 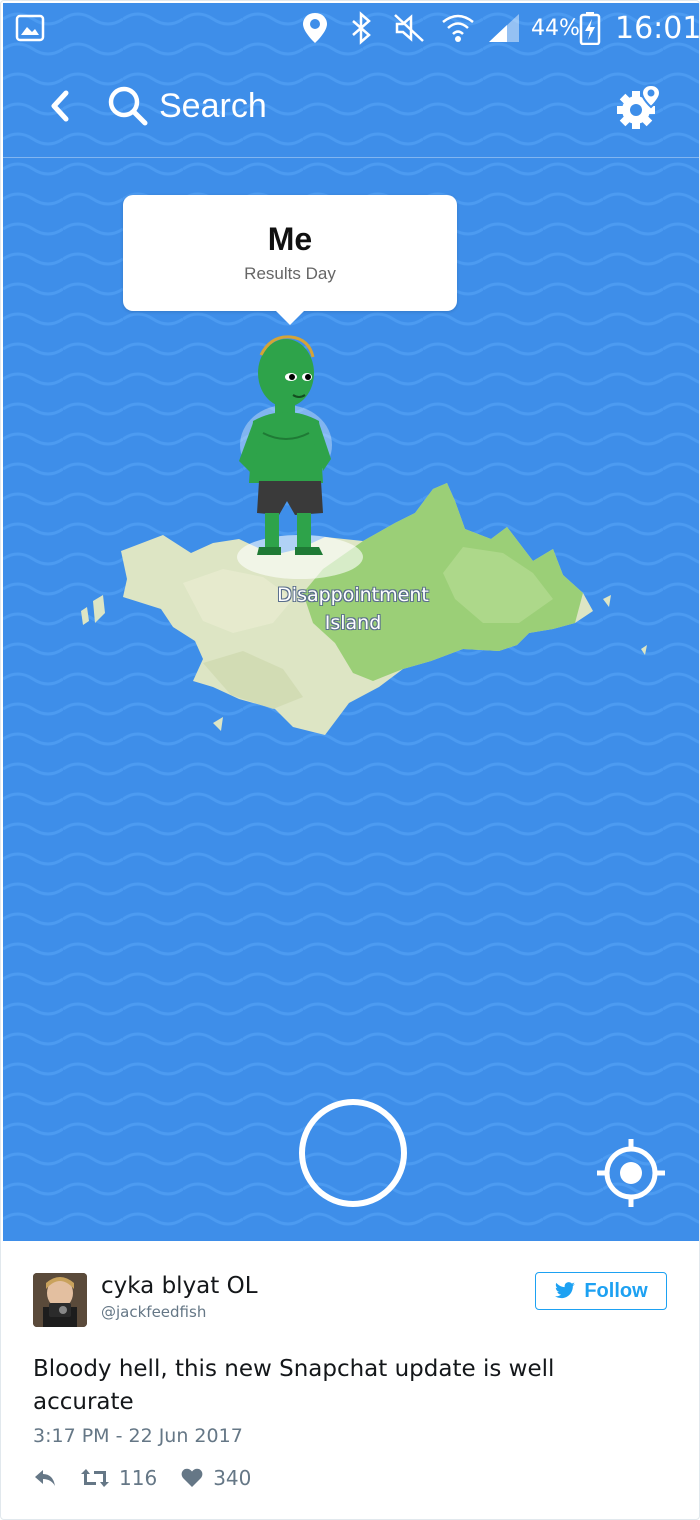 I want to click on user-display-name: cyka blyat OL, so click(x=179, y=1286).